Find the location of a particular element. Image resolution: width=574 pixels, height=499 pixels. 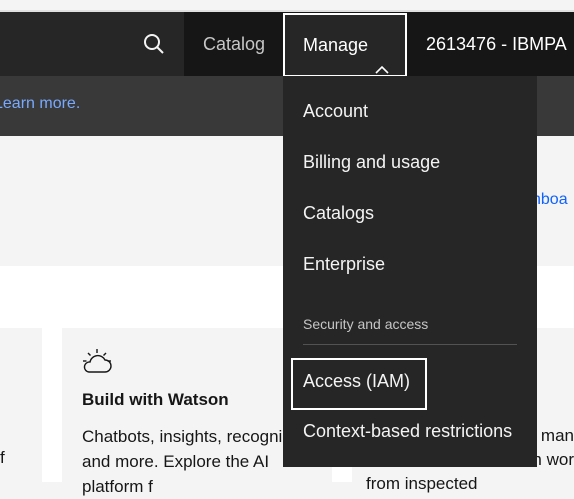

menu-divider is located at coordinates (410, 344).